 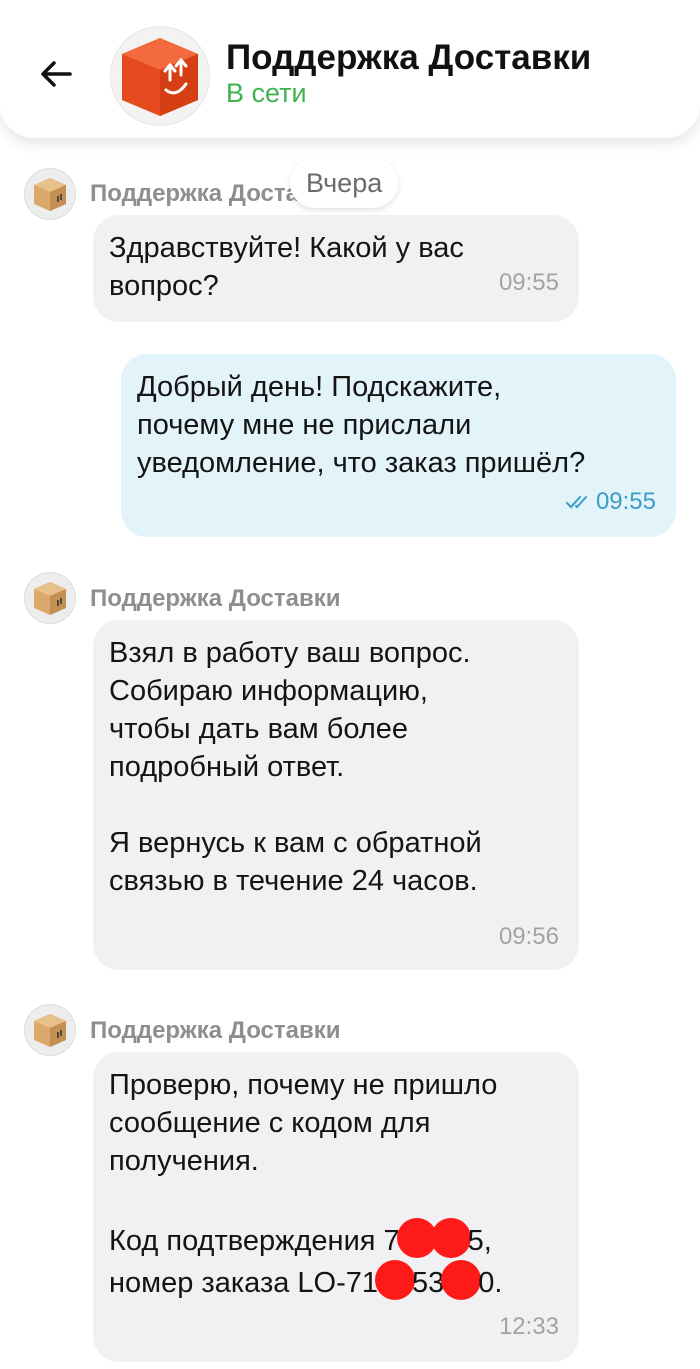 What do you see at coordinates (244, 1283) in the screenshot?
I see `order-label: номер заказа LO-71` at bounding box center [244, 1283].